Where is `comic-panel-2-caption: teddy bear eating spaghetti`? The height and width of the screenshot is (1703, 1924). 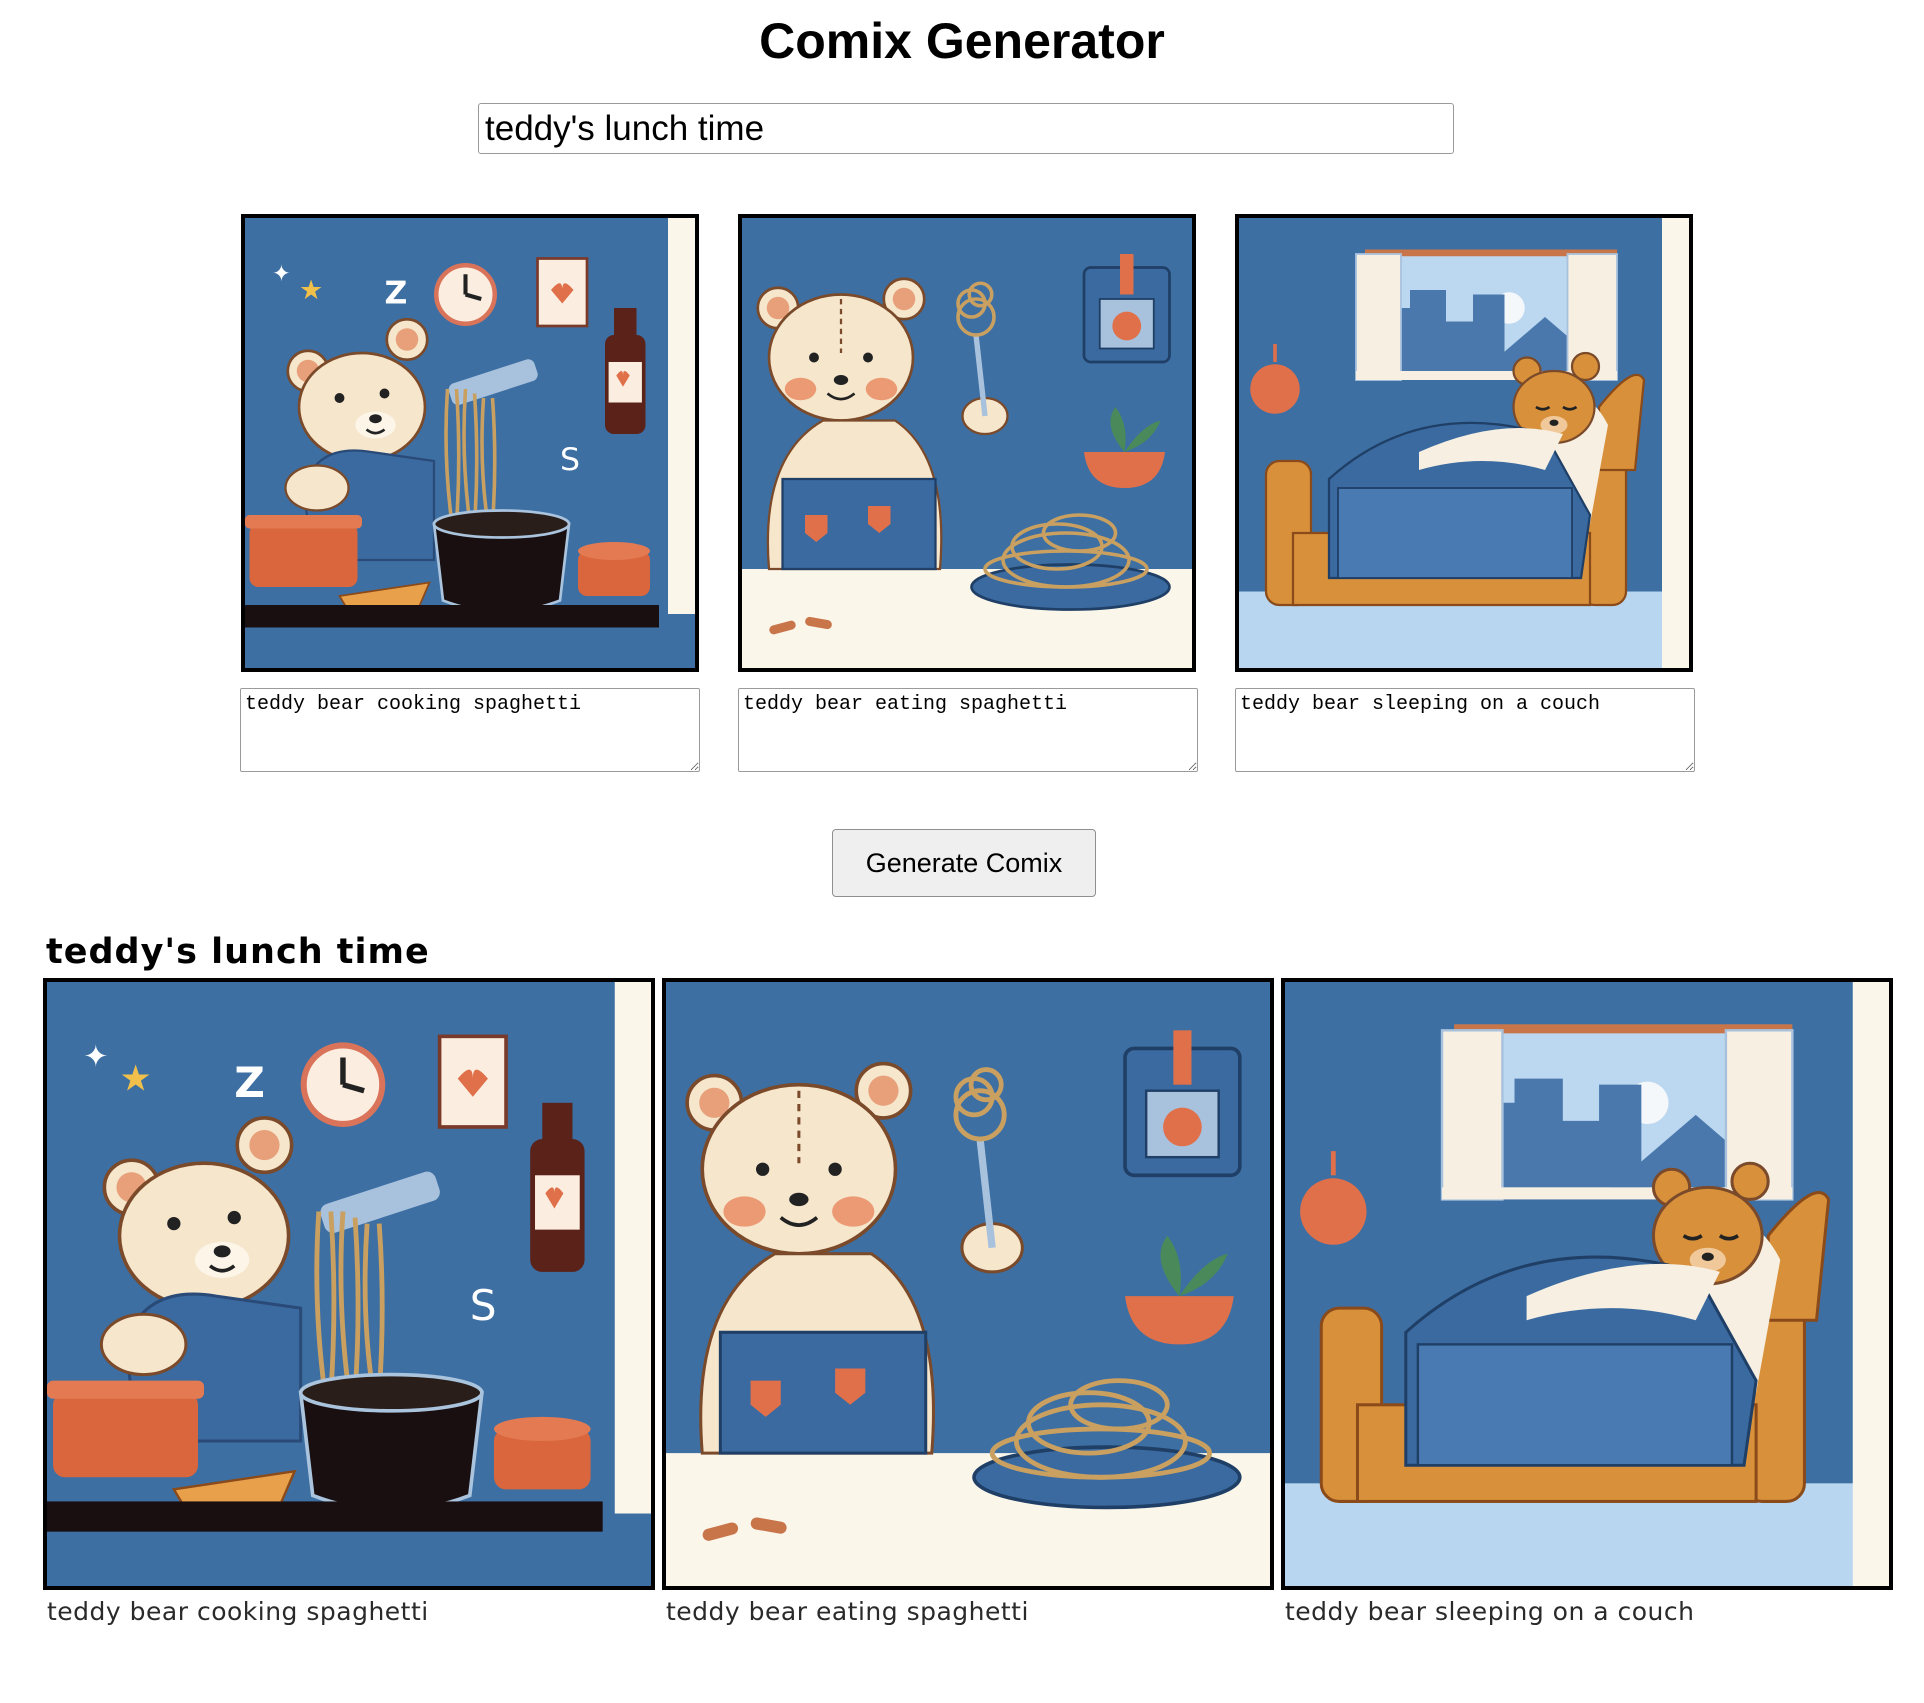 comic-panel-2-caption: teddy bear eating spaghetti is located at coordinates (847, 1611).